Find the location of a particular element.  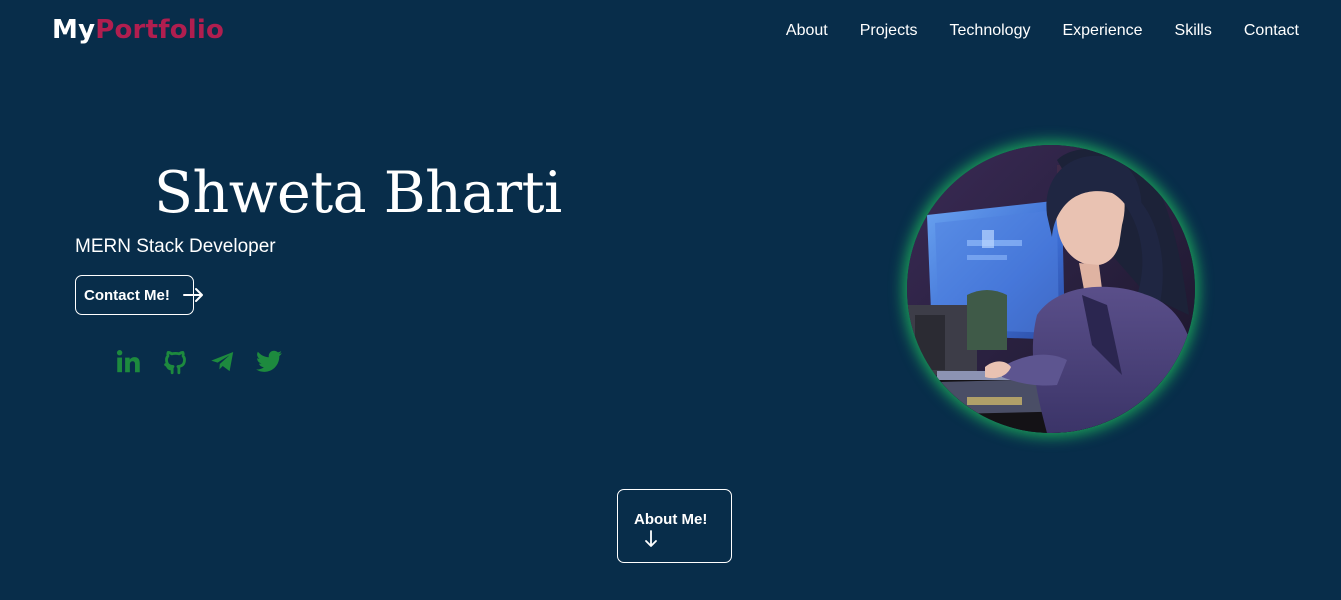

contact-me-button: Contact Me! is located at coordinates (139, 295).